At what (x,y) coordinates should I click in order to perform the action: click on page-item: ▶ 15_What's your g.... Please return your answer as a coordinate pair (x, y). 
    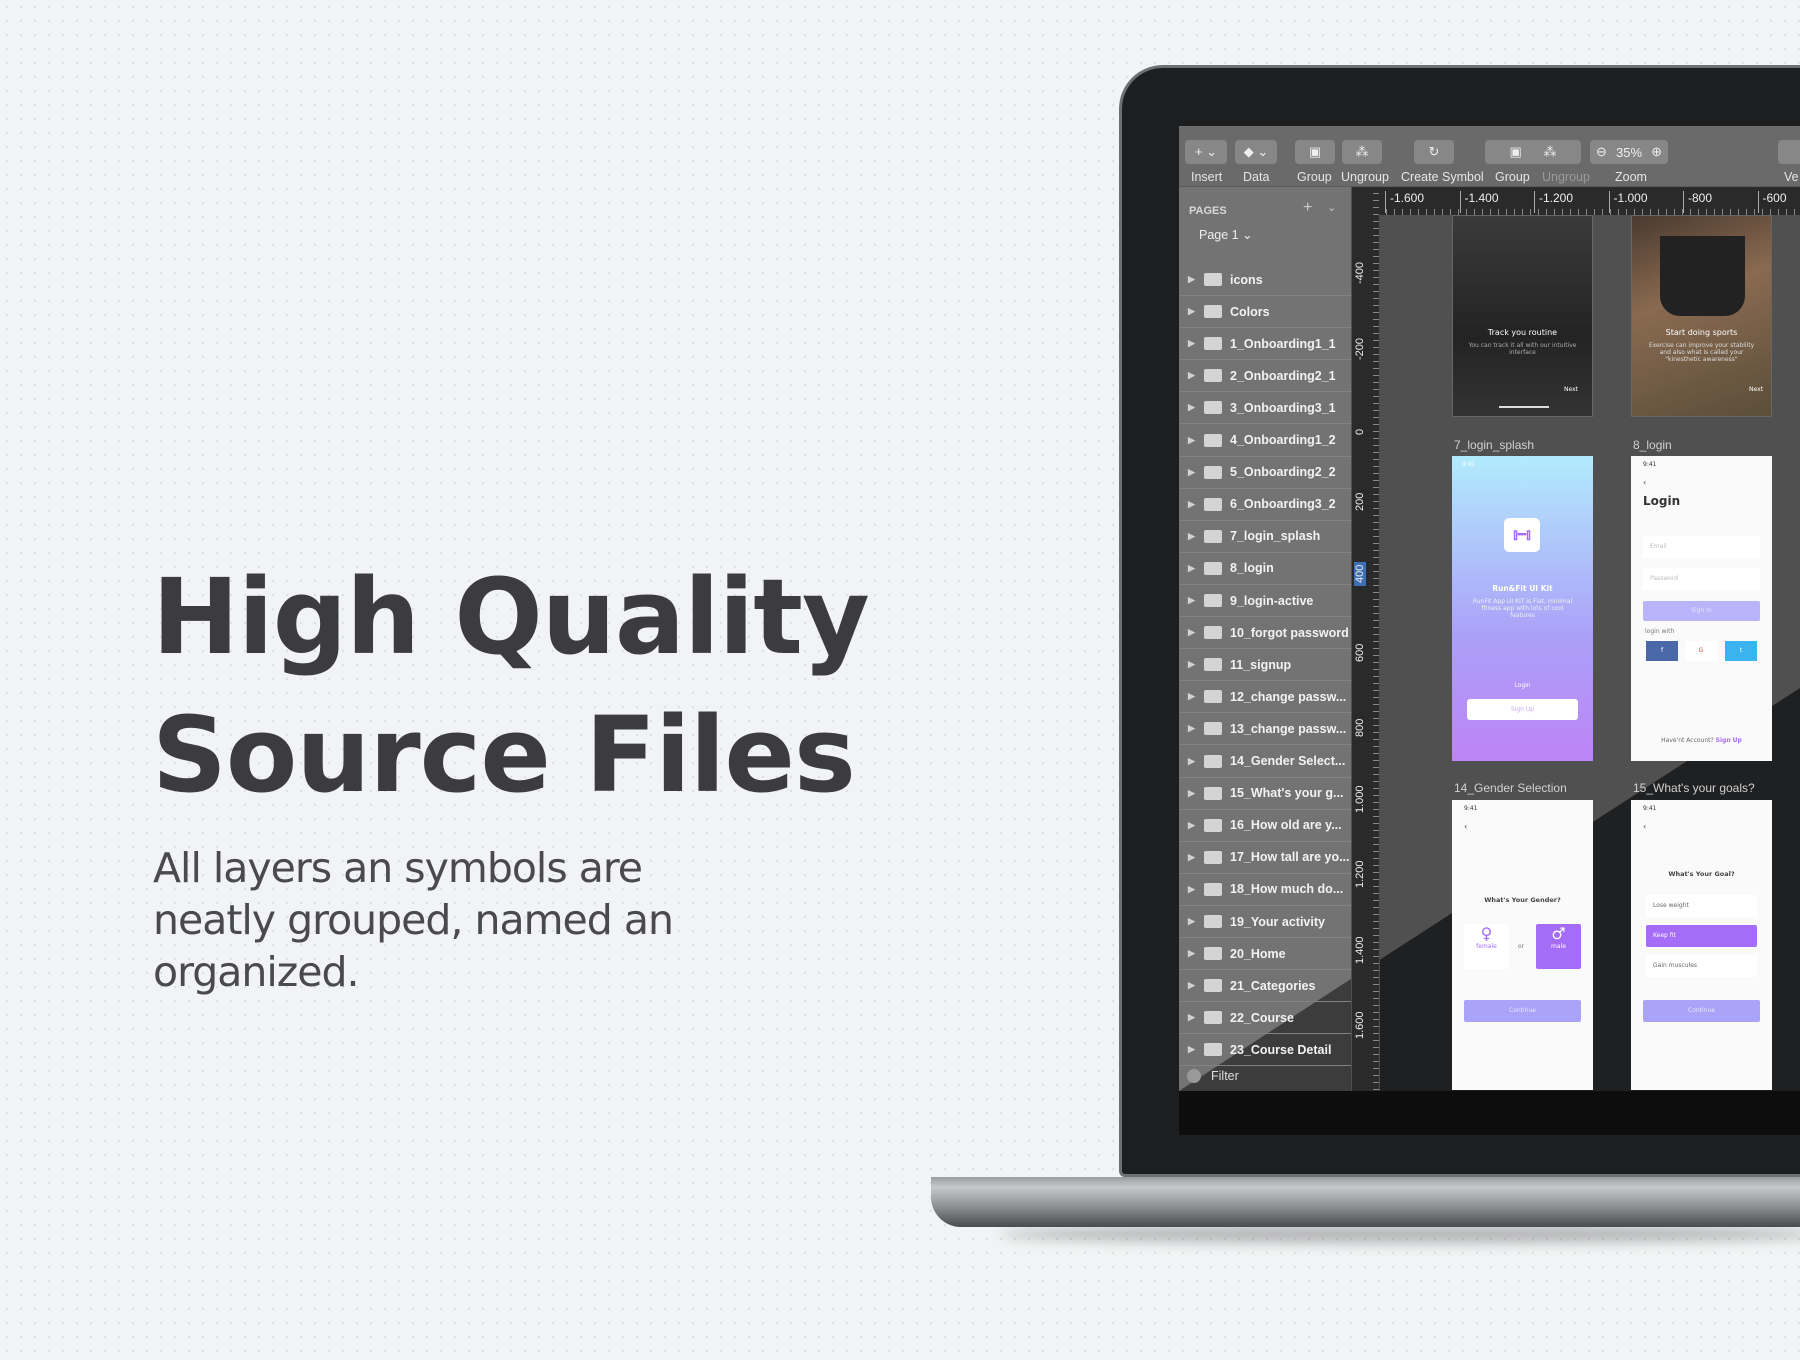
    Looking at the image, I should click on (1265, 794).